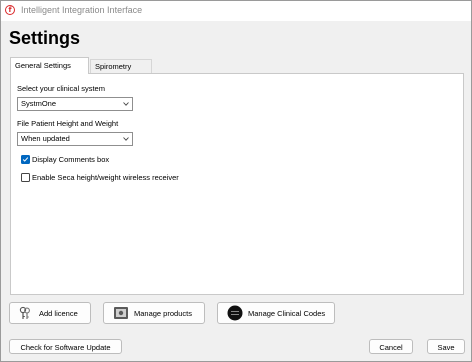  I want to click on check-software-update-label: Check for Software Update, so click(65, 347).